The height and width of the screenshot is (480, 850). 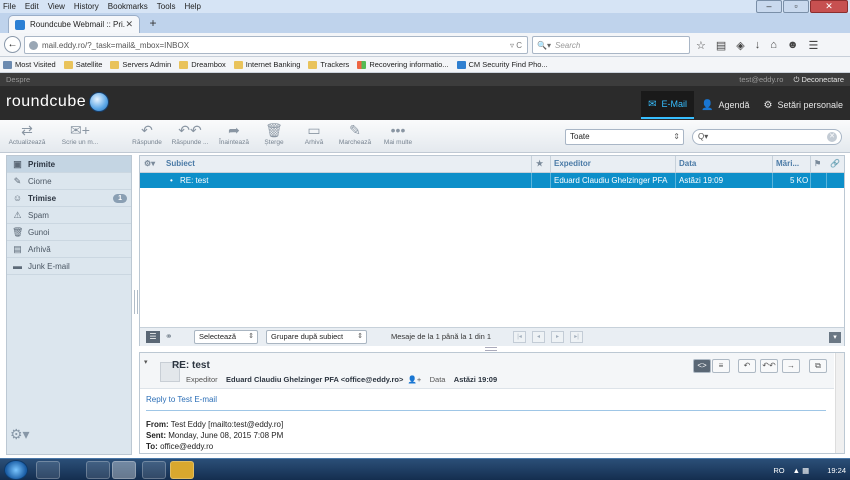 I want to click on text-view-button: ≡, so click(x=721, y=366).